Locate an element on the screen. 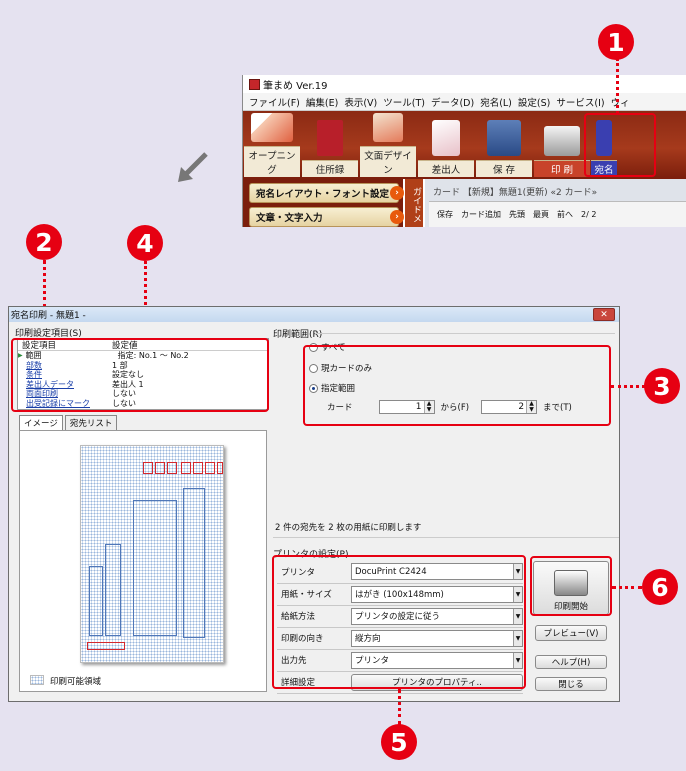 The height and width of the screenshot is (771, 686). menu-settings: 設定(S) is located at coordinates (534, 102).